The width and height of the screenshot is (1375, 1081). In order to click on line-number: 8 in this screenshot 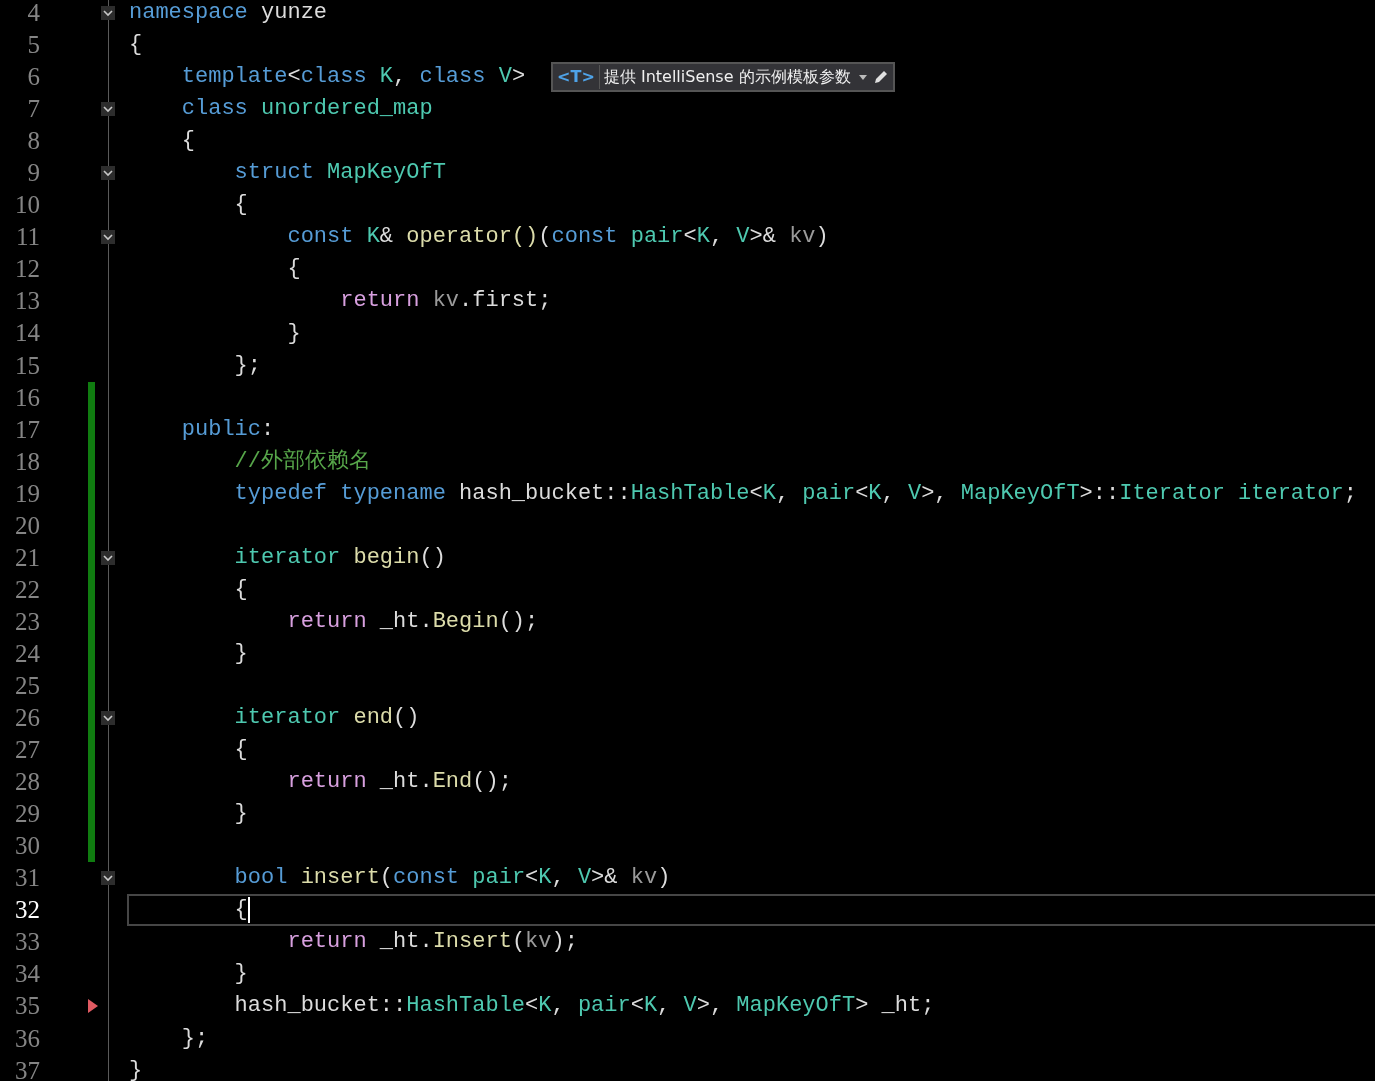, I will do `click(33, 141)`.